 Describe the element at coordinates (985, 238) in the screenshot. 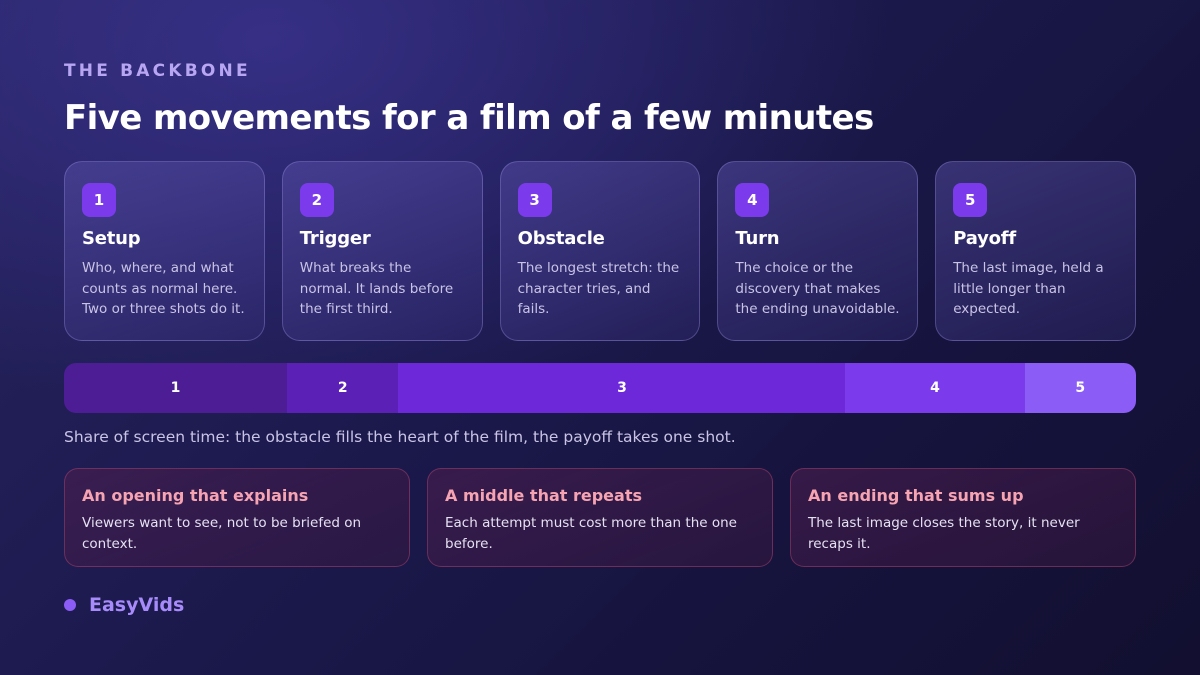

I see `movement-title: Payoff` at that location.